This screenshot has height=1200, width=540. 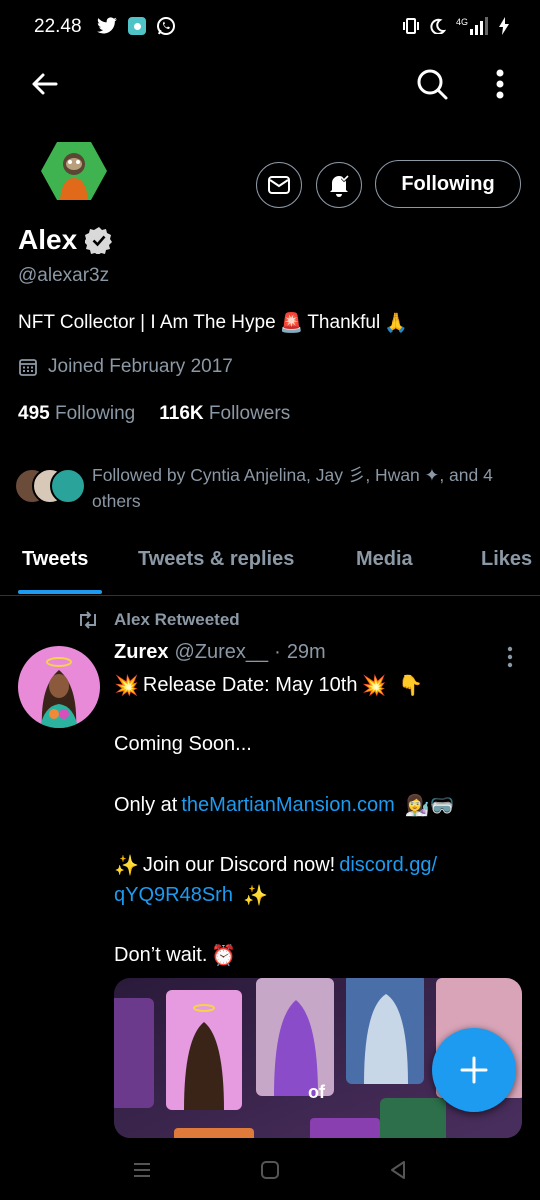 I want to click on home-button, so click(x=270, y=1170).